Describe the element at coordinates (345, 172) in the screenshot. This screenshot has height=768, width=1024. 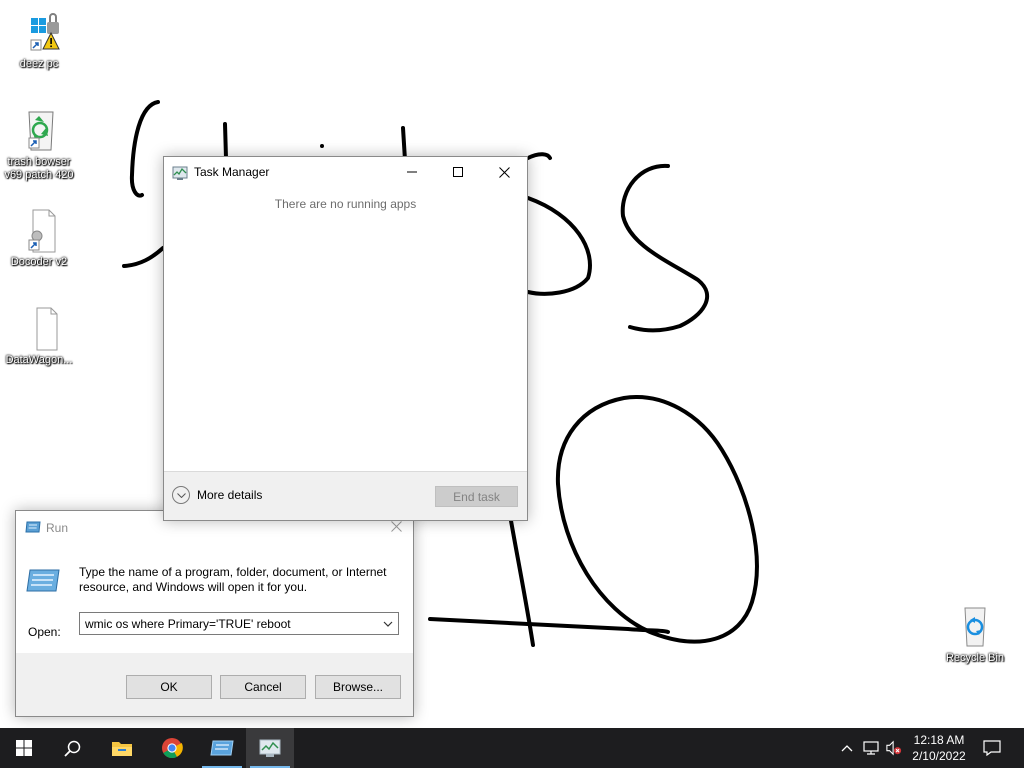
I see `task-manager-titlebar: Task Manager` at that location.